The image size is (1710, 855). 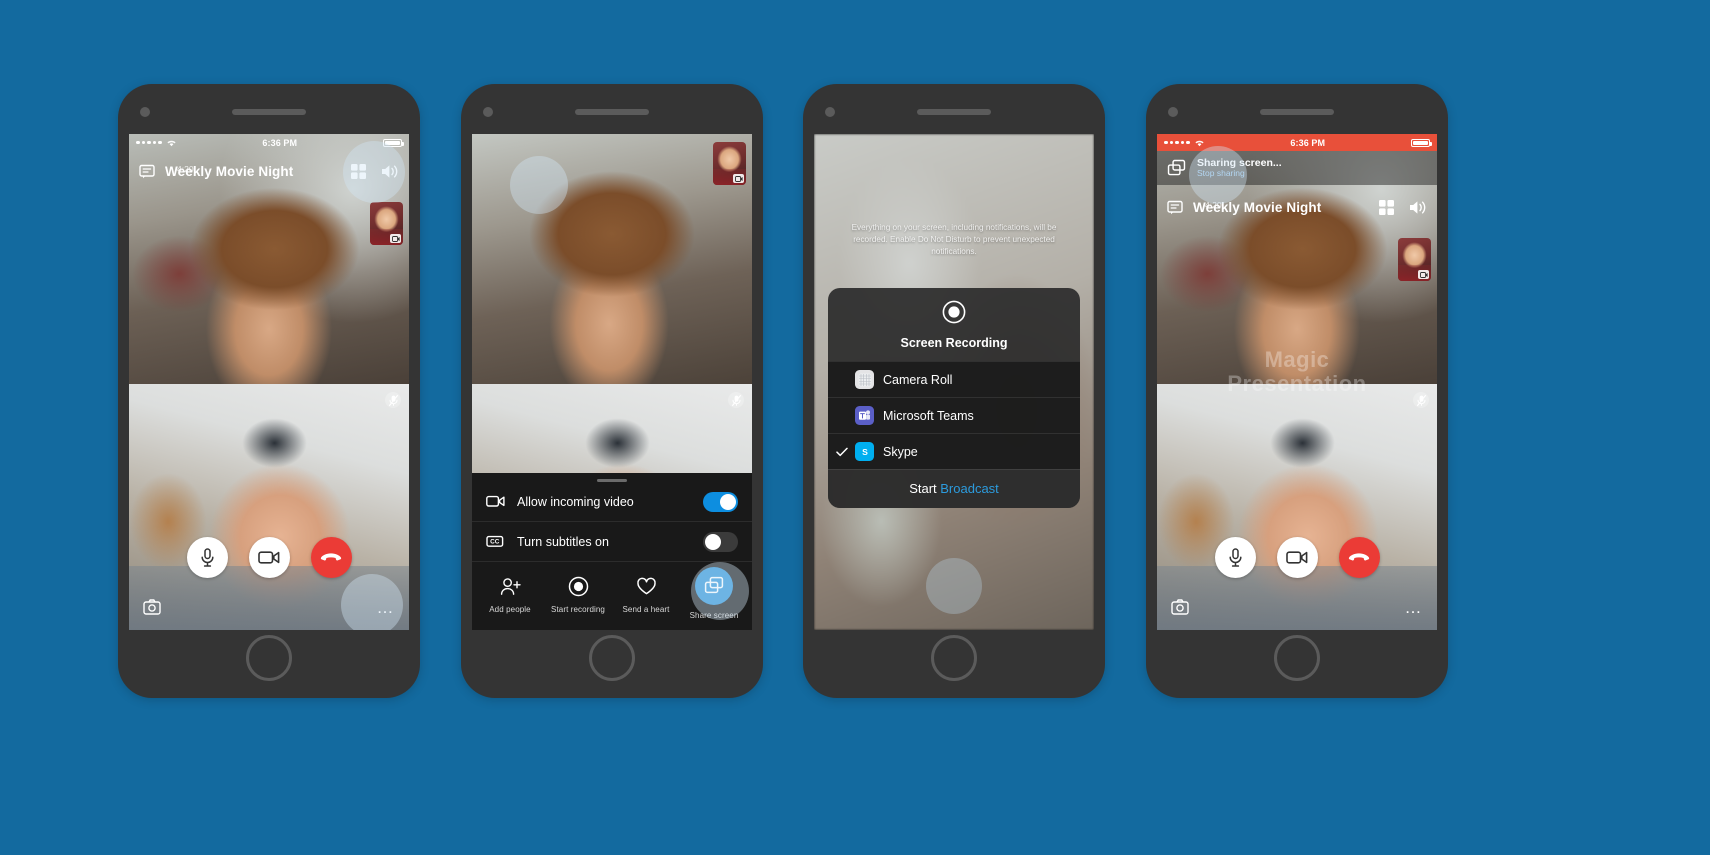 What do you see at coordinates (720, 501) in the screenshot?
I see `toggle-allow-incoming-video` at bounding box center [720, 501].